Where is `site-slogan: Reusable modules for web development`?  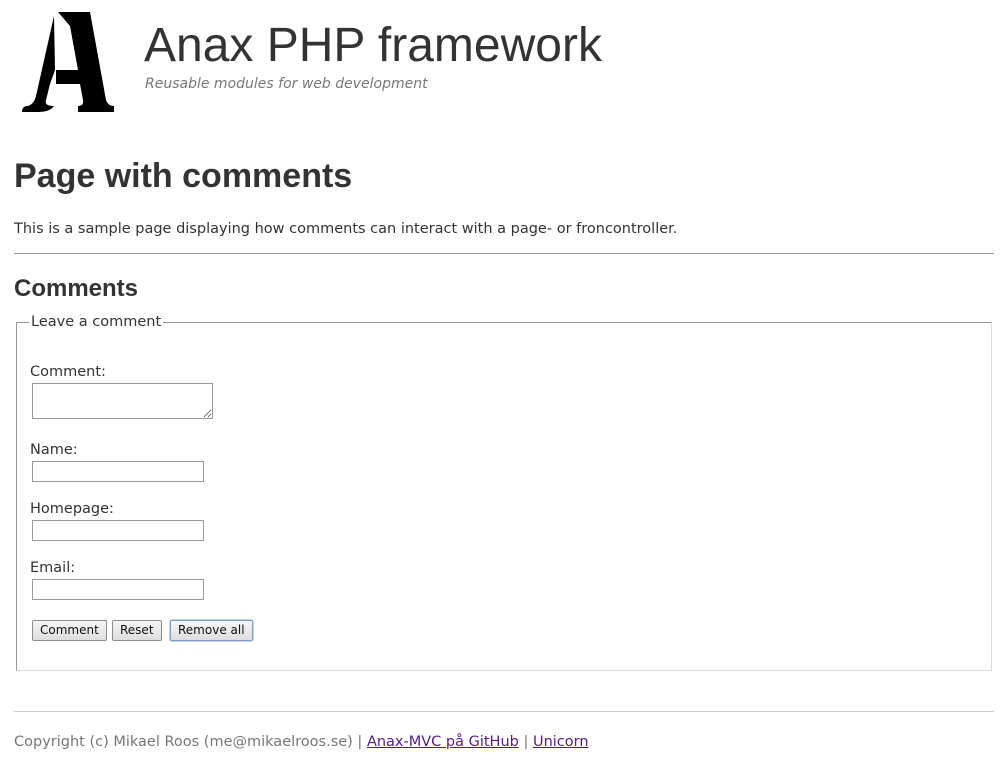 site-slogan: Reusable modules for web development is located at coordinates (286, 84).